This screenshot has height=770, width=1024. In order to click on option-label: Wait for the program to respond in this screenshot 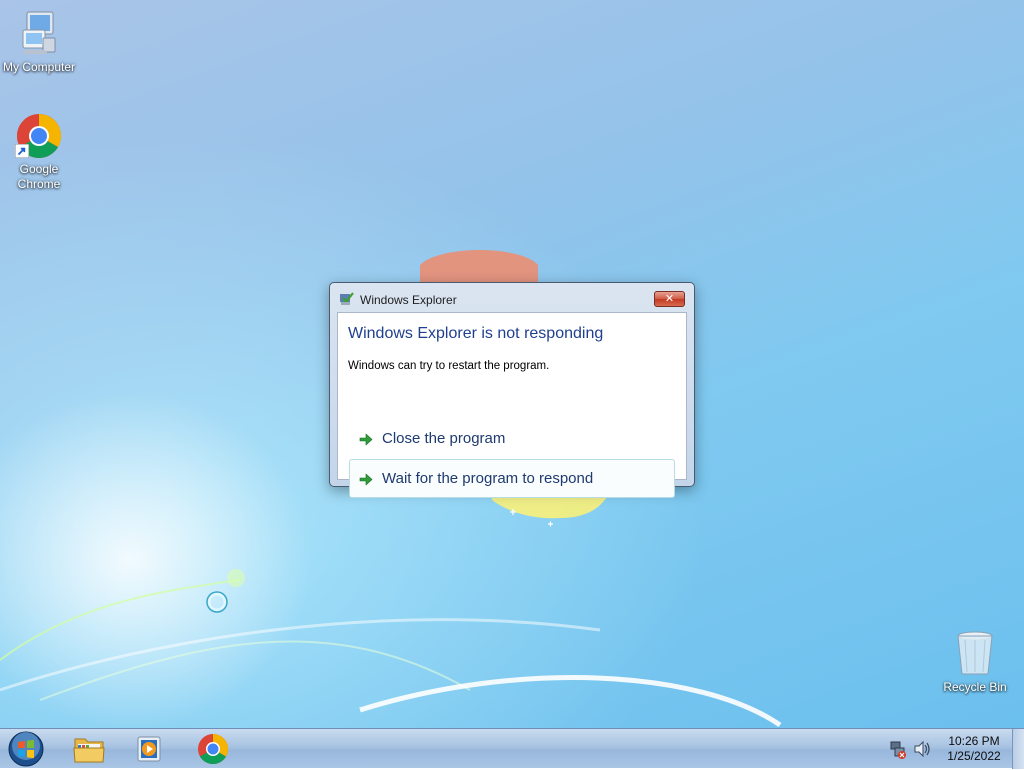, I will do `click(488, 478)`.